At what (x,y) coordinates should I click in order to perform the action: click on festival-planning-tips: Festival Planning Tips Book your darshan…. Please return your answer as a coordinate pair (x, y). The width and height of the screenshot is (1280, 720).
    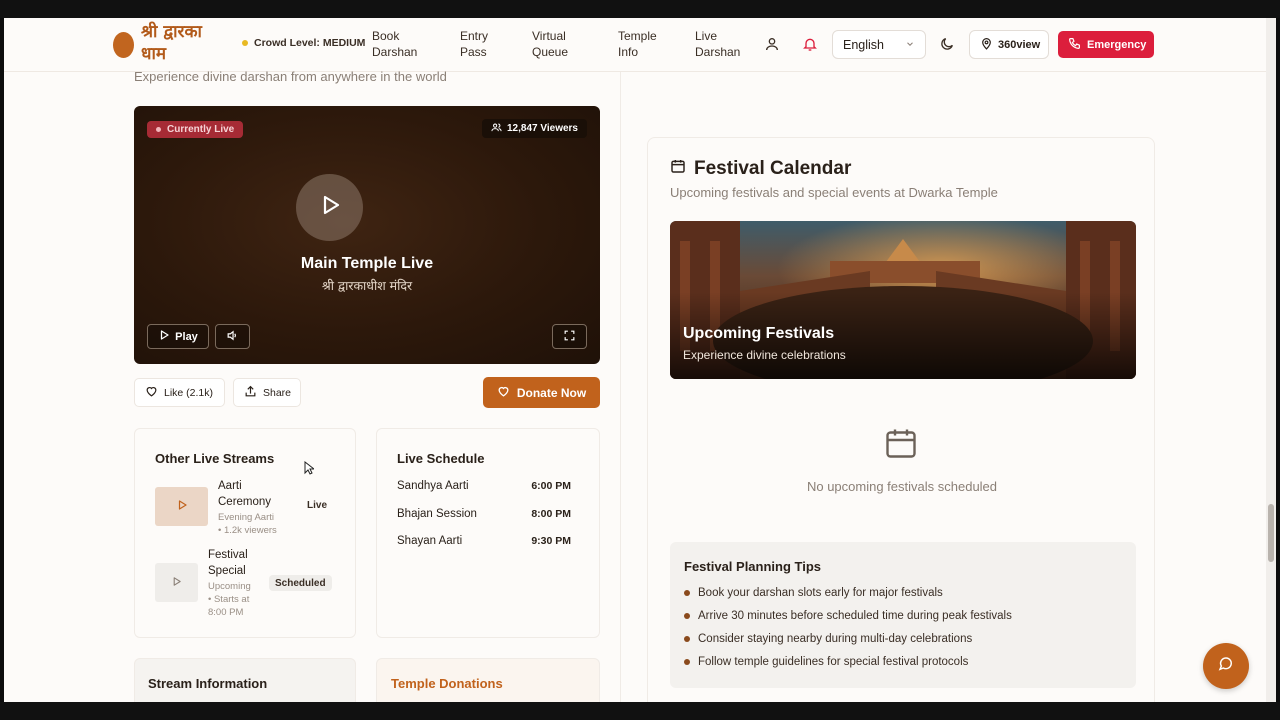
    Looking at the image, I should click on (903, 615).